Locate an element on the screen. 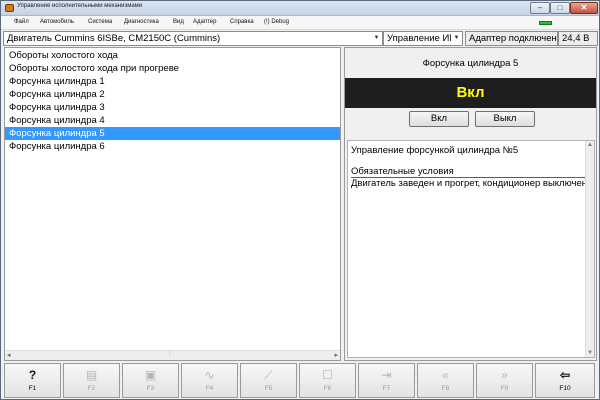 Image resolution: width=600 pixels, height=400 pixels. back-icon: « is located at coordinates (445, 375).